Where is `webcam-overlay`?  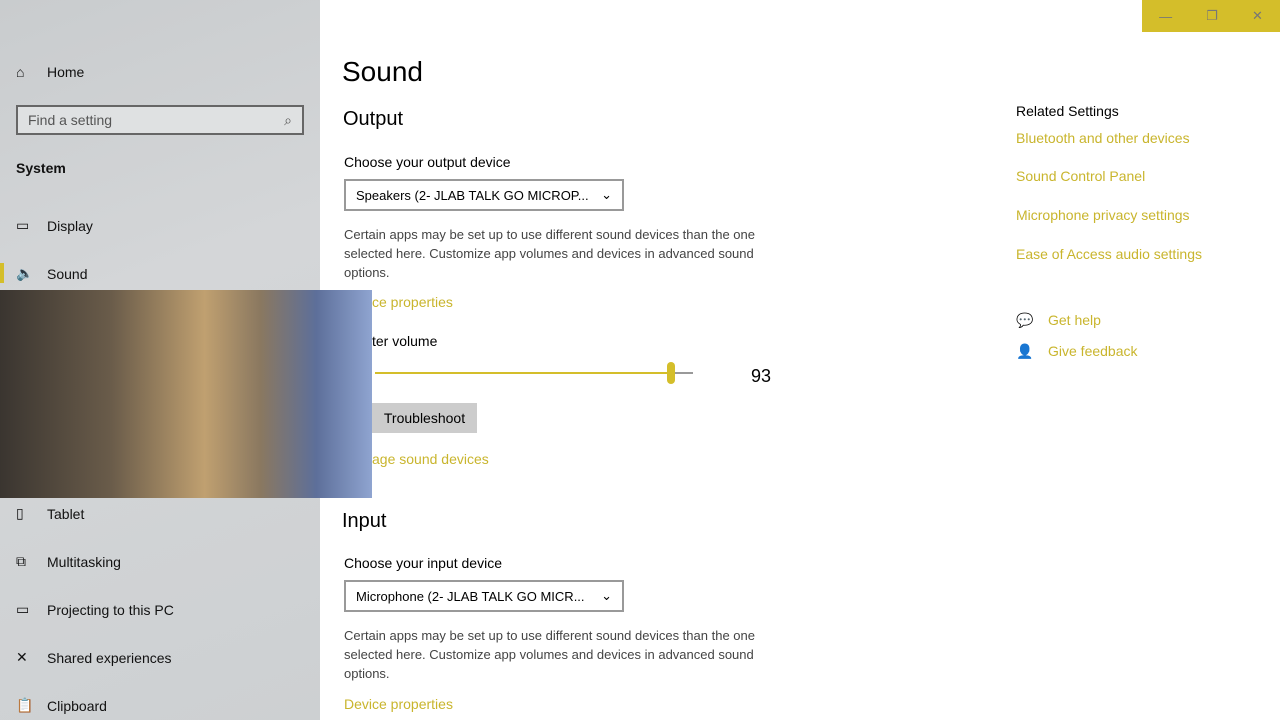
webcam-overlay is located at coordinates (186, 394).